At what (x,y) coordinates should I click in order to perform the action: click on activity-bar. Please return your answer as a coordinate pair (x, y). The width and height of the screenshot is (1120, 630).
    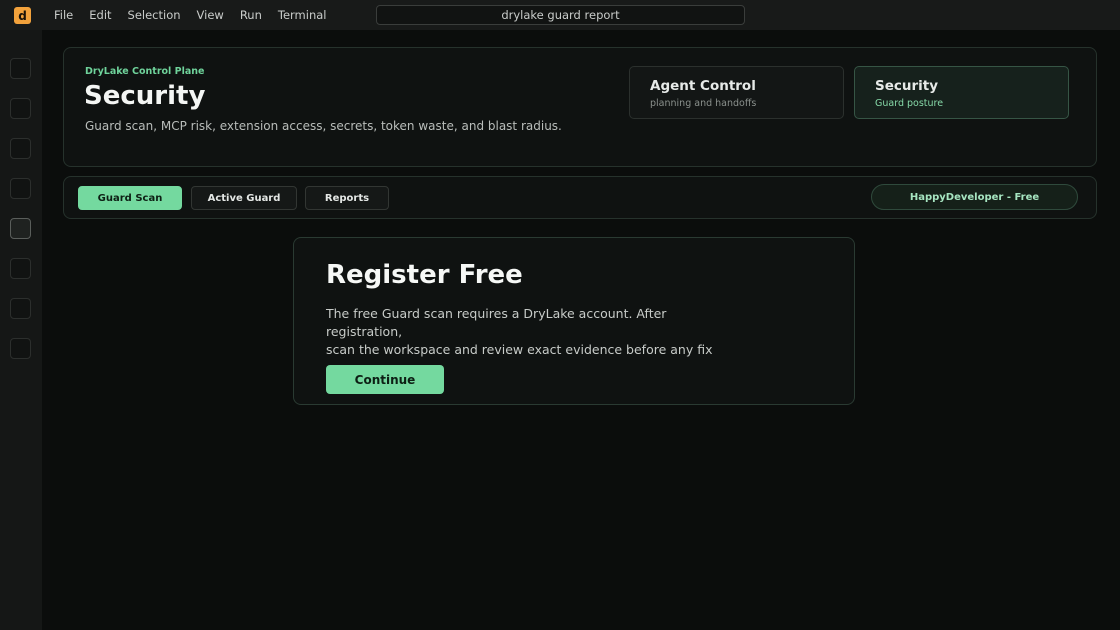
    Looking at the image, I should click on (21, 330).